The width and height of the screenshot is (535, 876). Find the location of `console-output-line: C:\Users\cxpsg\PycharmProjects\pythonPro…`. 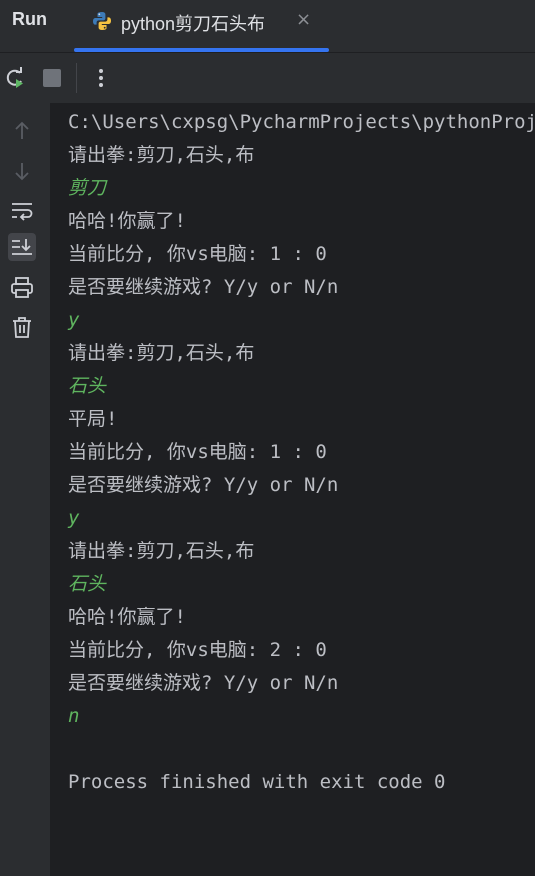

console-output-line: C:\Users\cxpsg\PycharmProjects\pythonPro… is located at coordinates (301, 122).